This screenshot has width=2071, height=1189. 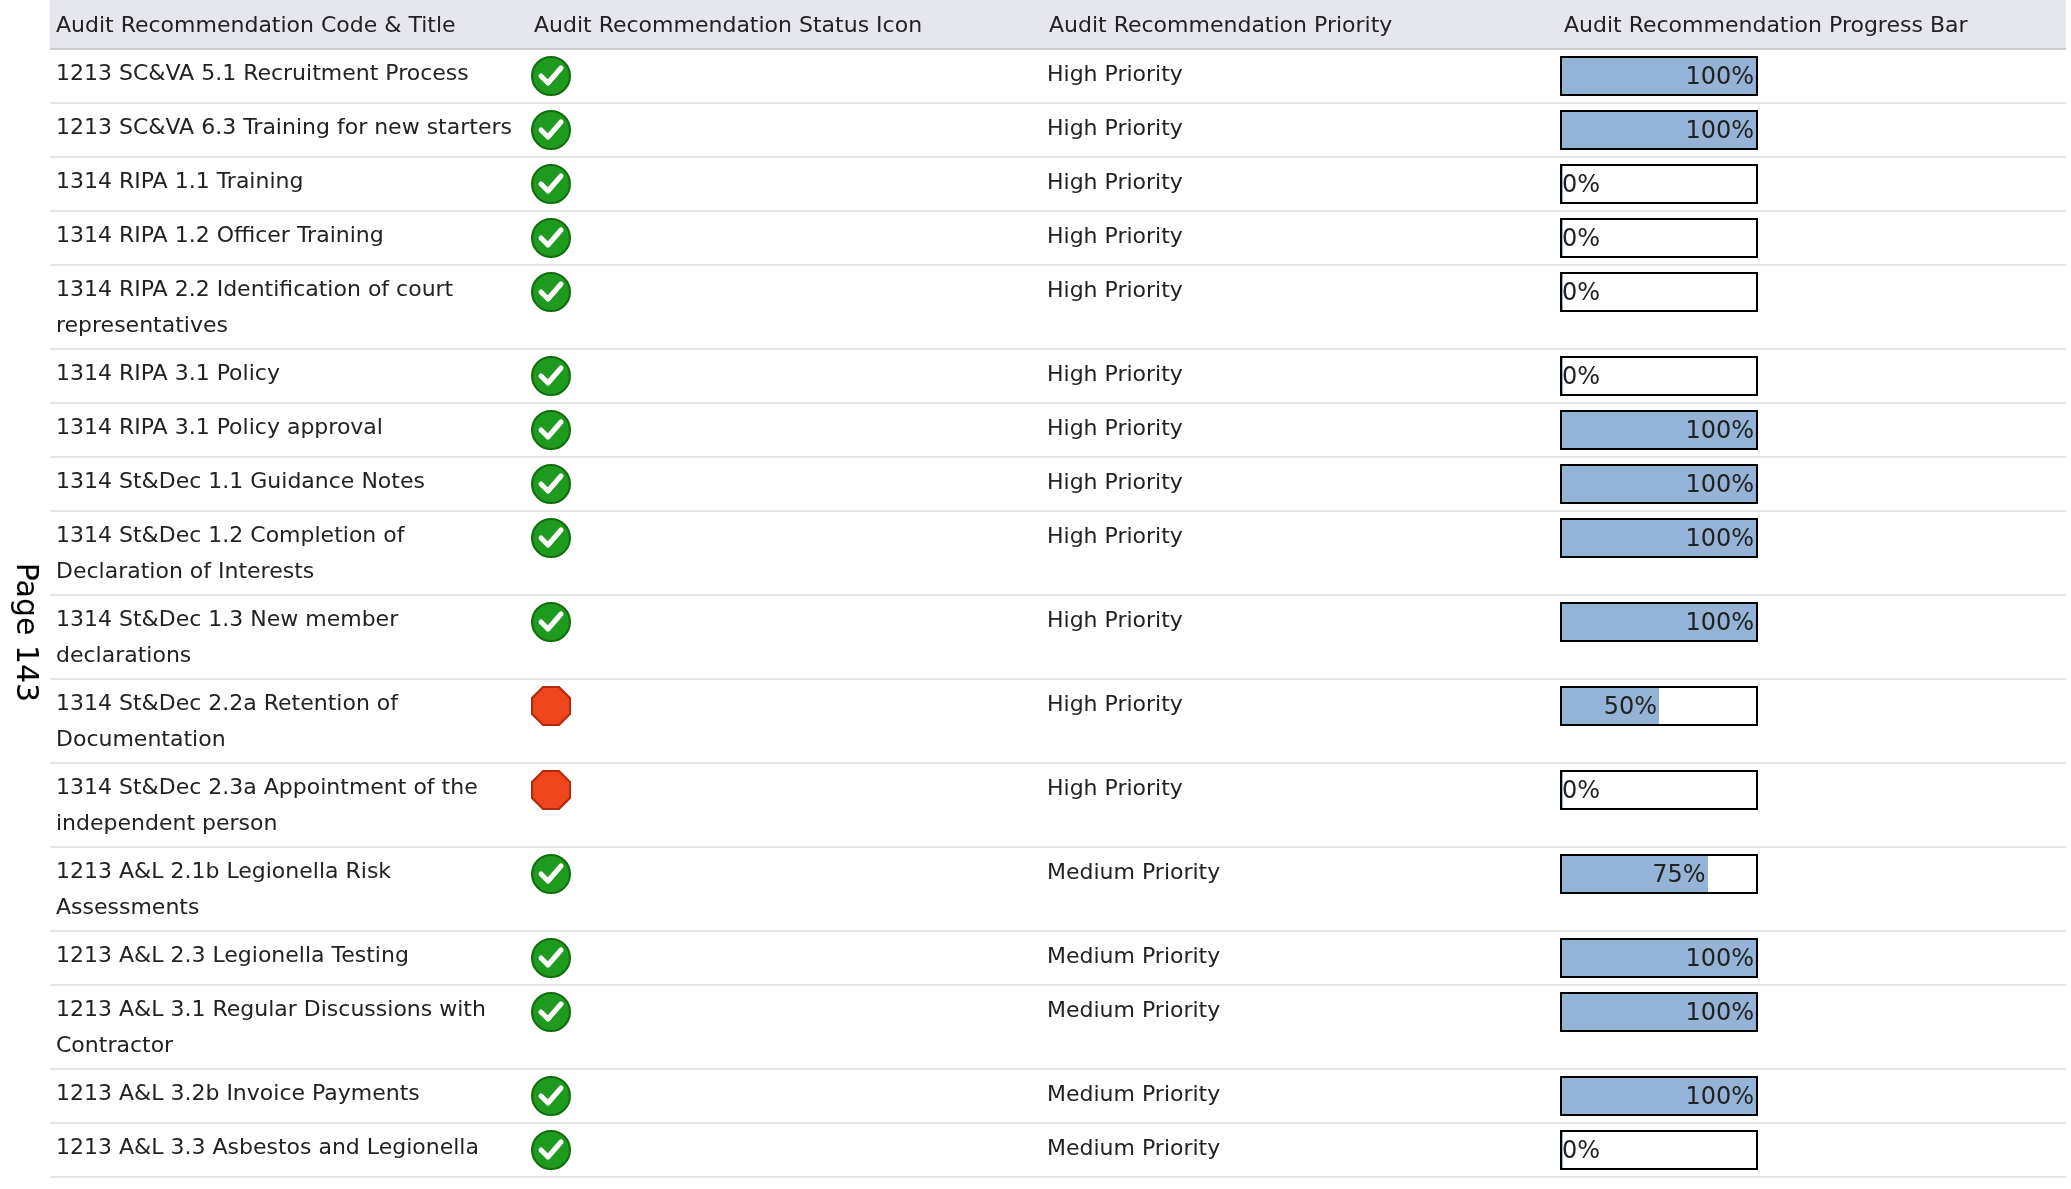 I want to click on recommendation-title: 1314 St&Dec 1.3 New member declarations, so click(x=227, y=637).